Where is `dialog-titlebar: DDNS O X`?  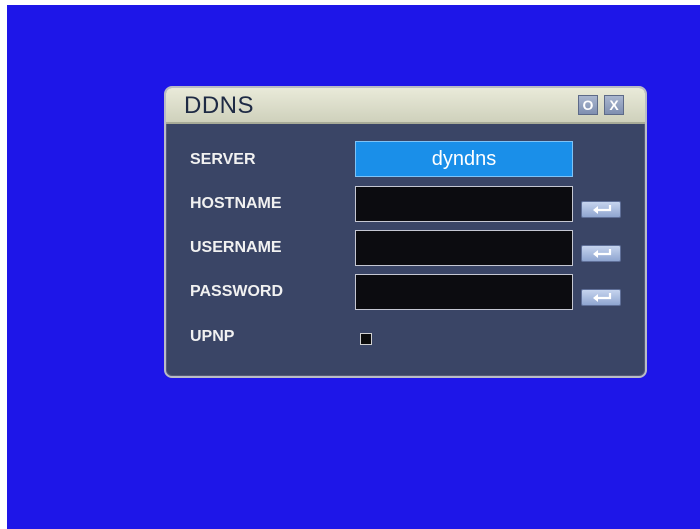 dialog-titlebar: DDNS O X is located at coordinates (405, 106).